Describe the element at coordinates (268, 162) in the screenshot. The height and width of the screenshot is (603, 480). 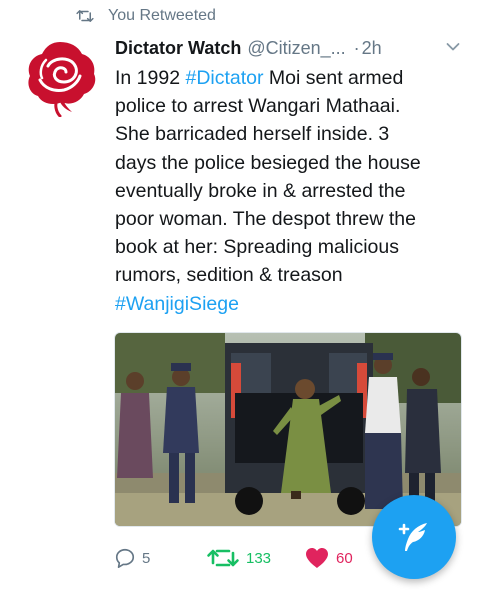
I see `tweet-text-segment: days the police besieged the house` at that location.